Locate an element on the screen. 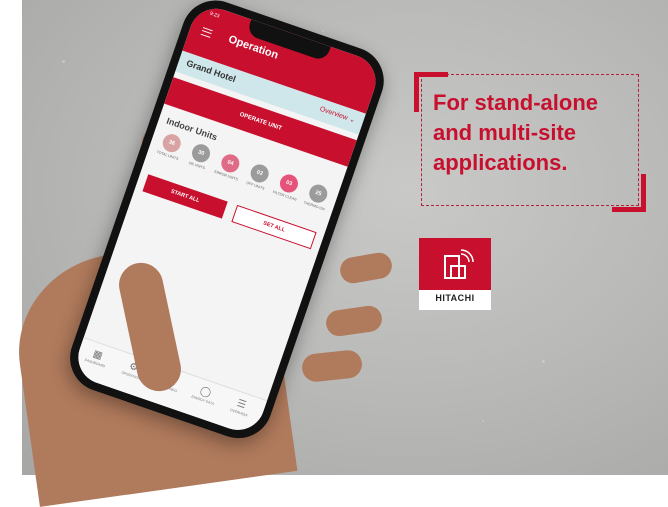 This screenshot has height=507, width=668. hitachi-badge: HITACHI is located at coordinates (455, 274).